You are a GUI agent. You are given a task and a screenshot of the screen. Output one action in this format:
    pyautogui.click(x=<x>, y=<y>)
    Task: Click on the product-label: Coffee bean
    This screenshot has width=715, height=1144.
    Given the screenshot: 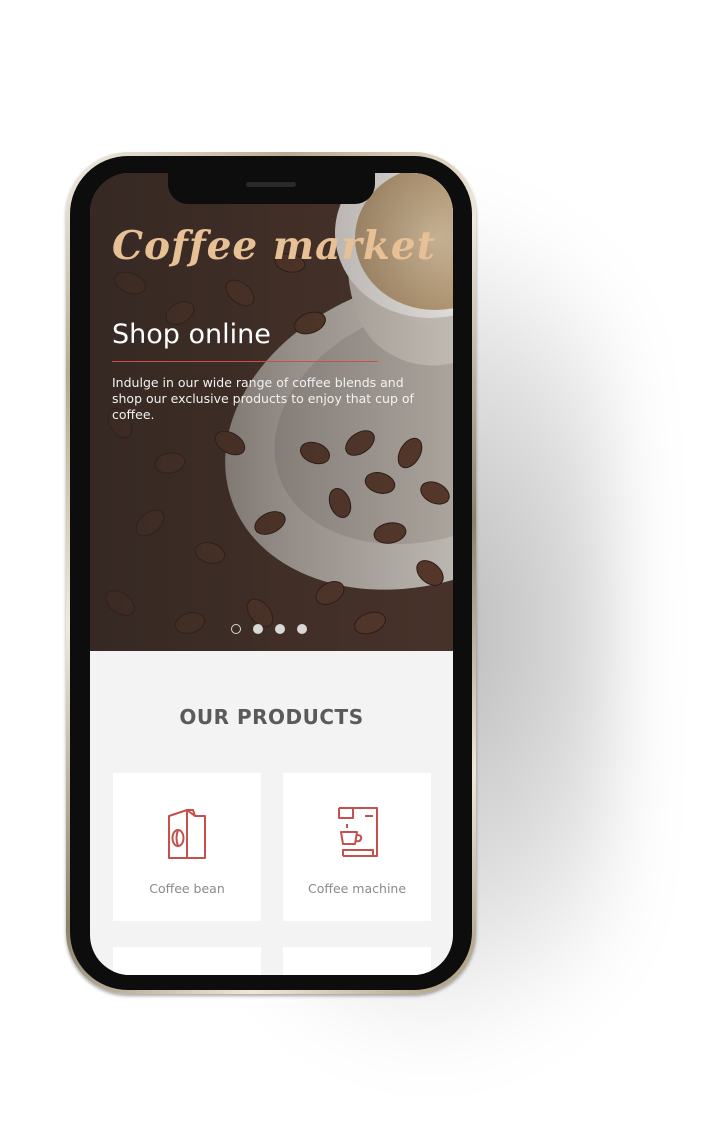 What is the action you would take?
    pyautogui.click(x=187, y=888)
    